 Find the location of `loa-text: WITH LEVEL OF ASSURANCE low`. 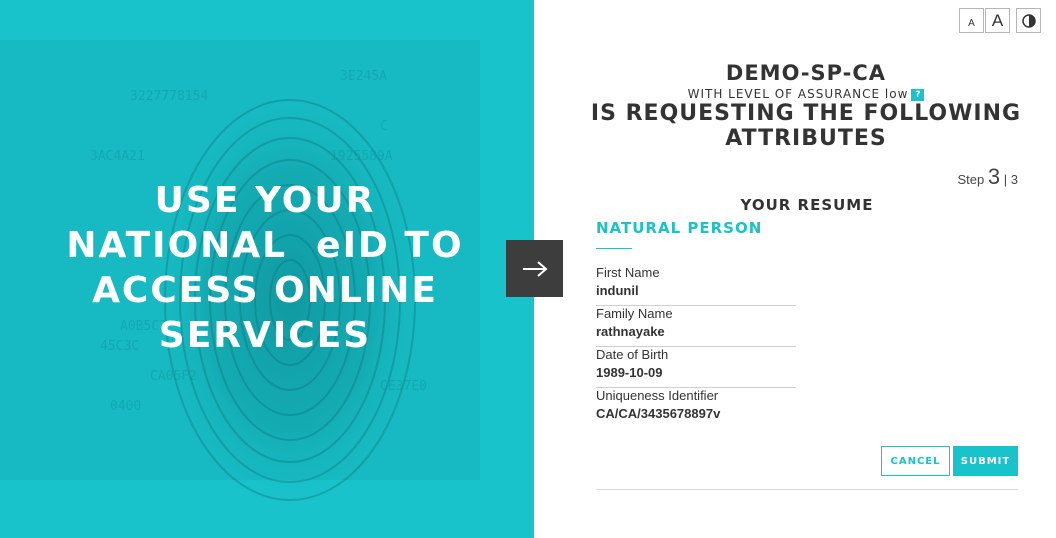

loa-text: WITH LEVEL OF ASSURANCE low is located at coordinates (798, 94).